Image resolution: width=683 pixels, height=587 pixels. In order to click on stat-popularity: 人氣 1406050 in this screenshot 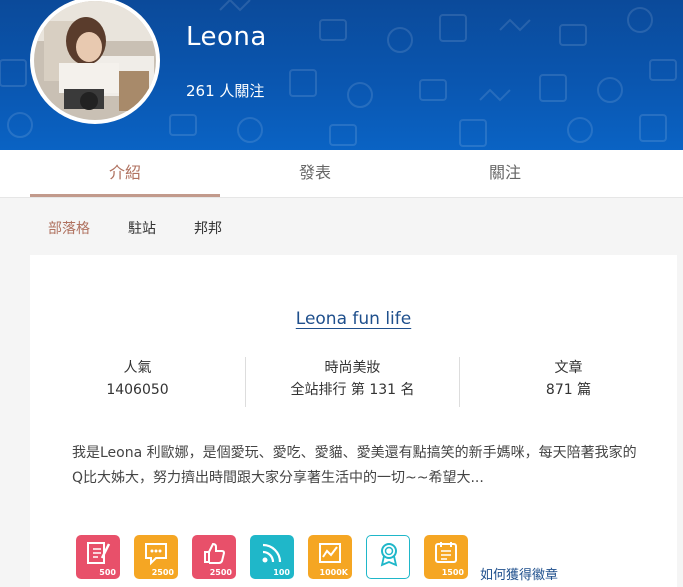, I will do `click(137, 382)`.